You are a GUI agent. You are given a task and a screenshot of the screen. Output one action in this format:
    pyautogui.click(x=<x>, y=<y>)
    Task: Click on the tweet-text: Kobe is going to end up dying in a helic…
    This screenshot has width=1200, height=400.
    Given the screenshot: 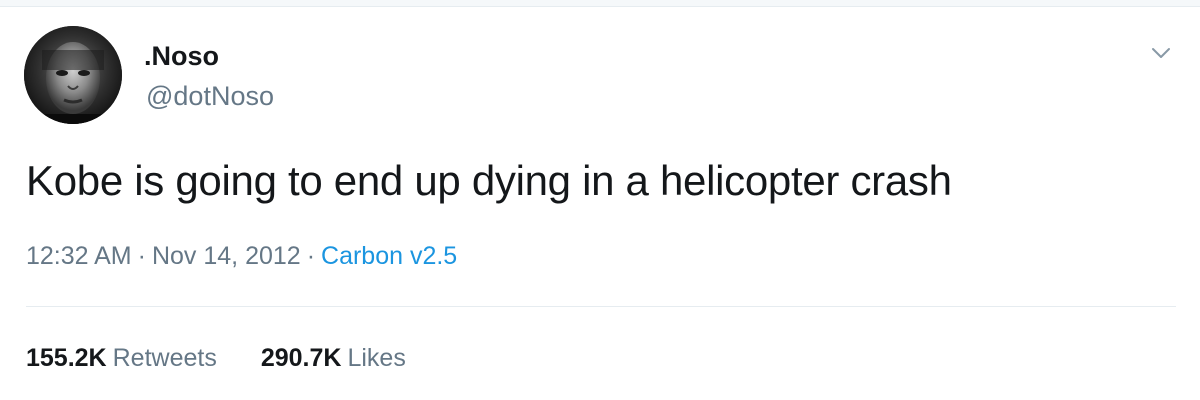 What is the action you would take?
    pyautogui.click(x=489, y=180)
    